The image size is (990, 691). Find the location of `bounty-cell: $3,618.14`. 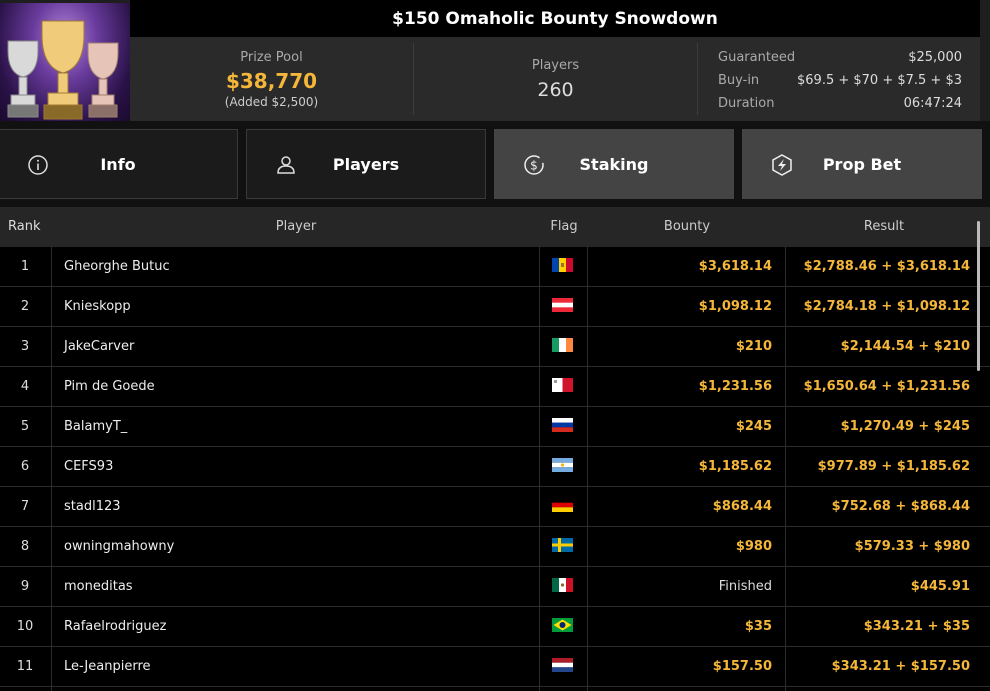

bounty-cell: $3,618.14 is located at coordinates (735, 266).